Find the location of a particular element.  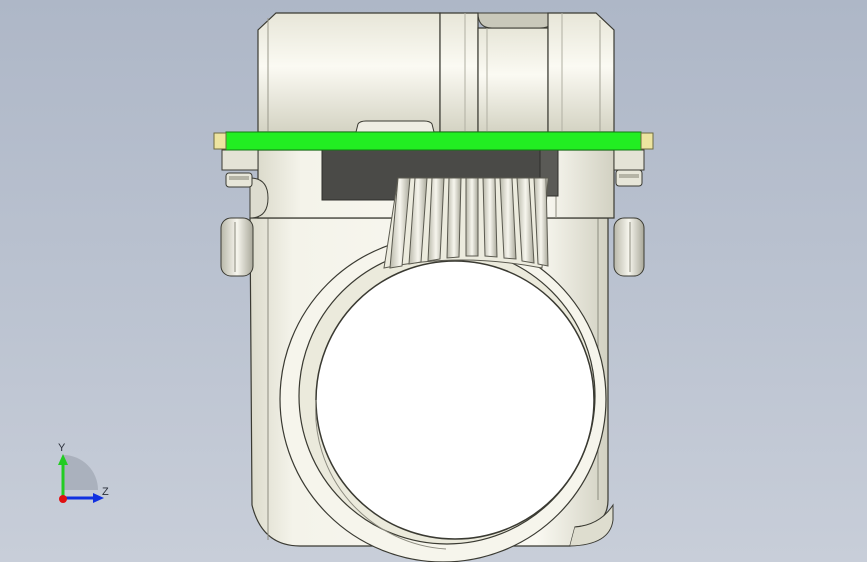

upper-cylinder-section is located at coordinates (436, 72).